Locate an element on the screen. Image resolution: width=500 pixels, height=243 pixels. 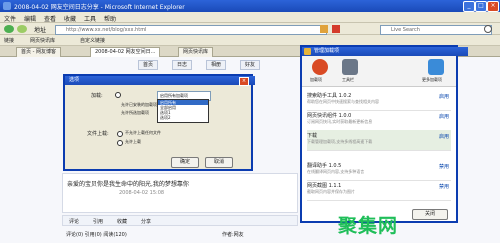
minimize-button: _ is located at coordinates (469, 6).